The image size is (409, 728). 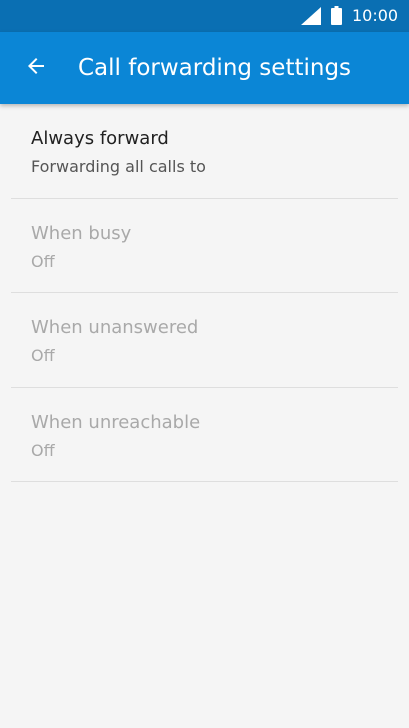 What do you see at coordinates (215, 68) in the screenshot?
I see `page-title: Call forwarding settings` at bounding box center [215, 68].